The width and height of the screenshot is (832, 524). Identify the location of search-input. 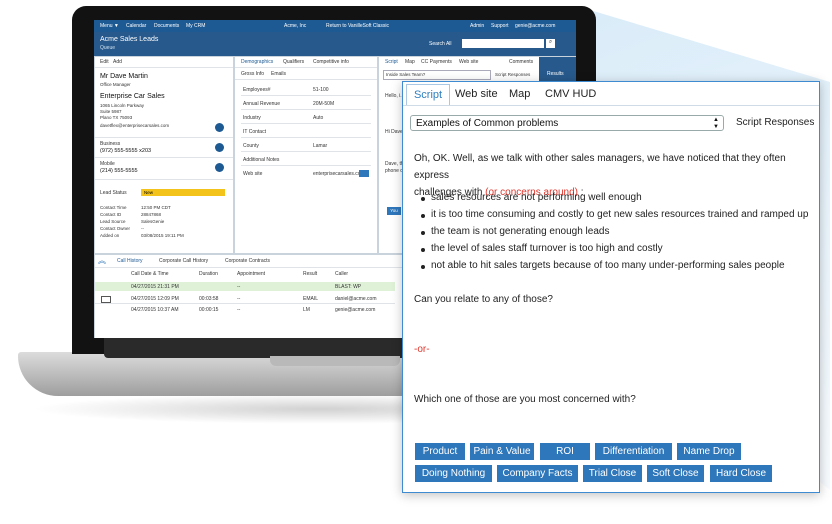
(503, 43).